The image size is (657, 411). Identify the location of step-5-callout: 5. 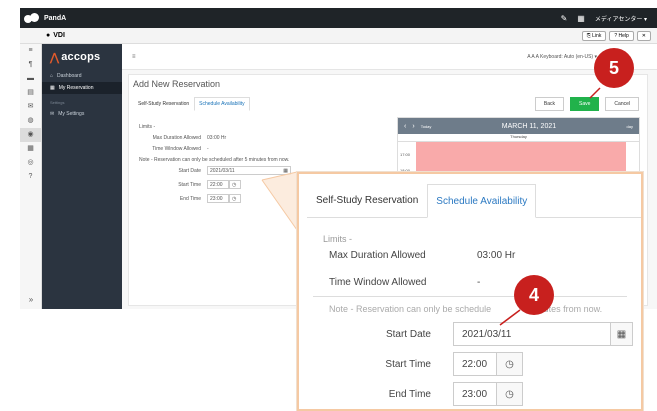
(614, 68).